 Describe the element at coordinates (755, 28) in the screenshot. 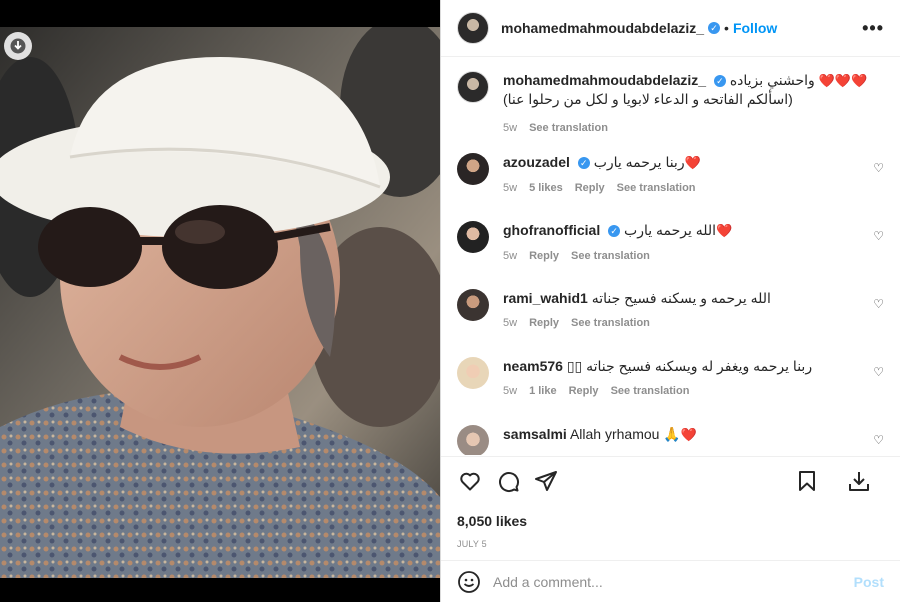

I see `follow-button: Follow` at that location.